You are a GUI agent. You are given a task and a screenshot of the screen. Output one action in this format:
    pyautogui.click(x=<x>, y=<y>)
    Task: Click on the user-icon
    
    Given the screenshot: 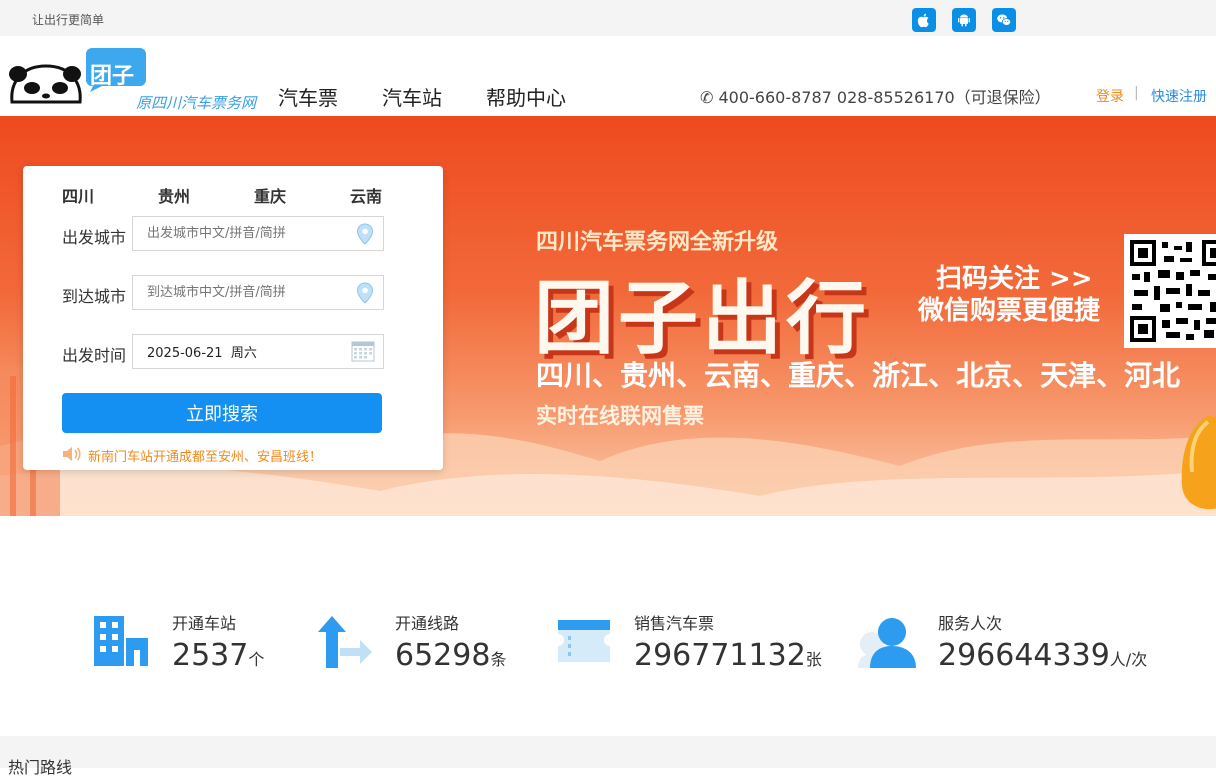 What is the action you would take?
    pyautogui.click(x=887, y=643)
    